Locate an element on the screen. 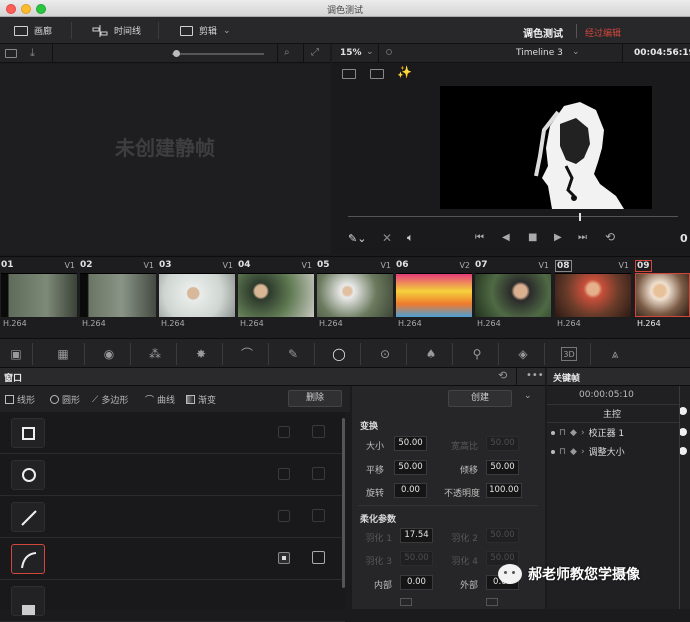 The image size is (690, 622). playhead-marker is located at coordinates (580, 217).